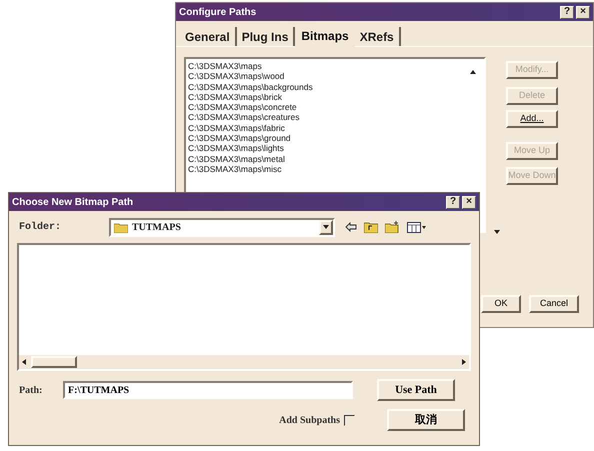 The image size is (594, 451). I want to click on list-item: C:\3DSMAX3\maps\misc, so click(235, 169).